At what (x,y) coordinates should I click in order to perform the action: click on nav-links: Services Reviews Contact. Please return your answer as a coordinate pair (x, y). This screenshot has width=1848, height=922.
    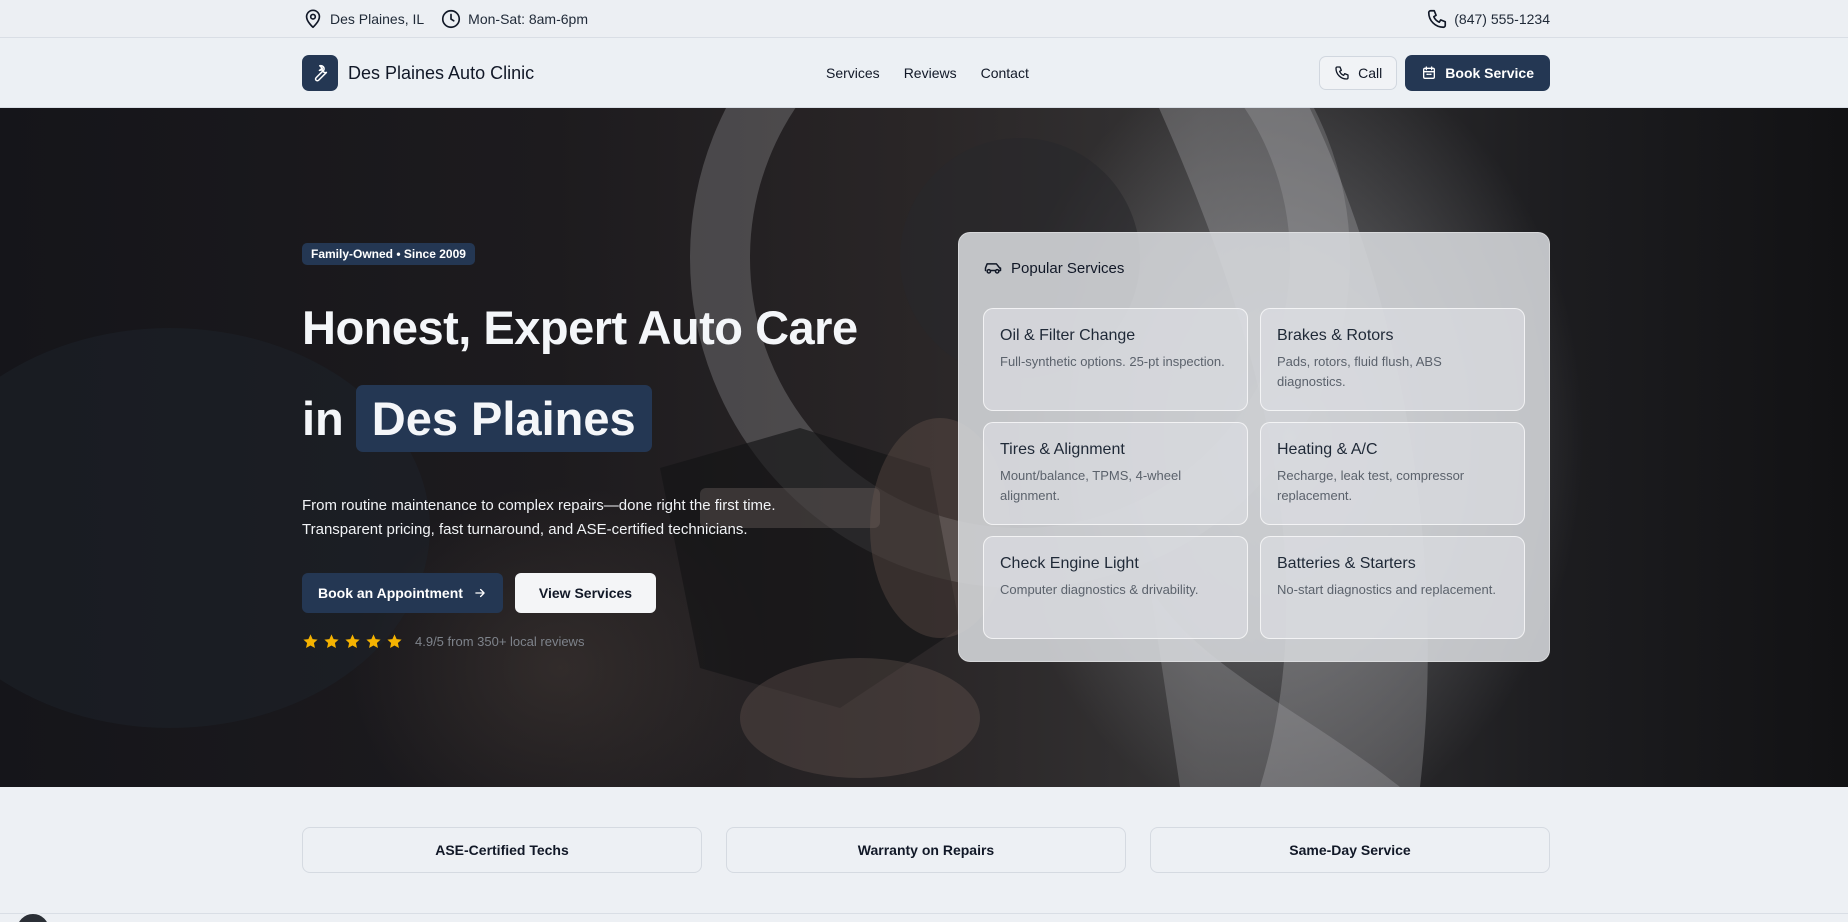
    Looking at the image, I should click on (927, 73).